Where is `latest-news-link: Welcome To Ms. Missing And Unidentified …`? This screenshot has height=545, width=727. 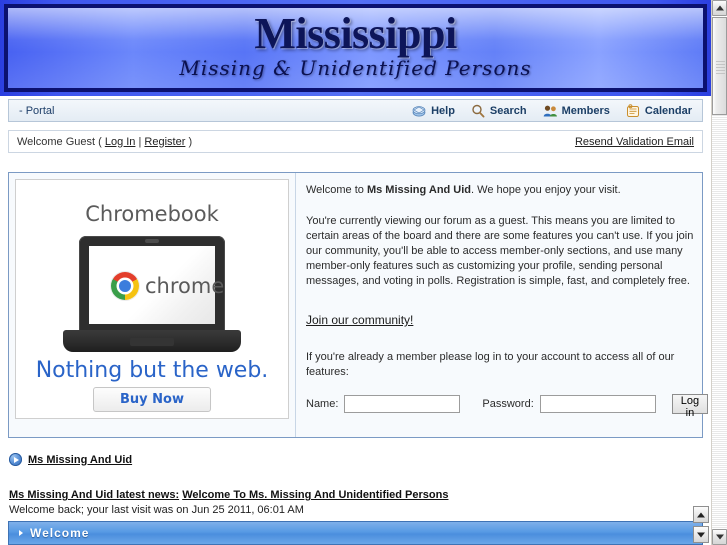 latest-news-link: Welcome To Ms. Missing And Unidentified … is located at coordinates (315, 495).